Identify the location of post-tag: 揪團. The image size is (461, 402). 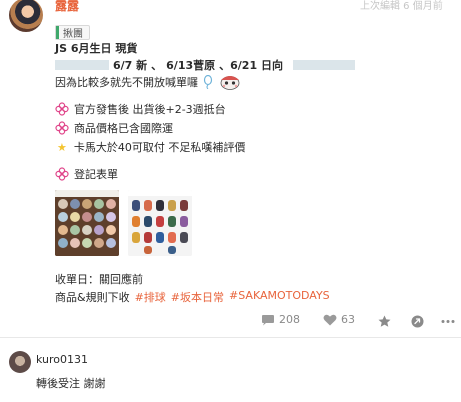
(72, 32).